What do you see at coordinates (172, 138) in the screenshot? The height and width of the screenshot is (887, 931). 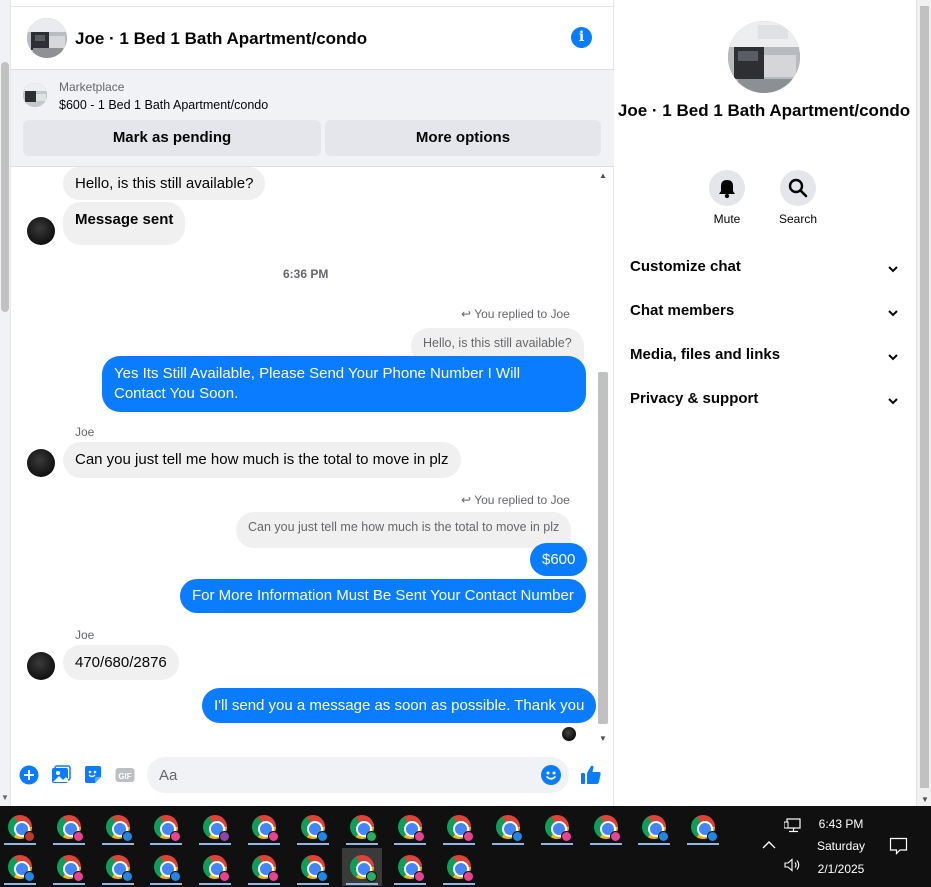 I see `mark-as-pending-button: Mark as pending` at bounding box center [172, 138].